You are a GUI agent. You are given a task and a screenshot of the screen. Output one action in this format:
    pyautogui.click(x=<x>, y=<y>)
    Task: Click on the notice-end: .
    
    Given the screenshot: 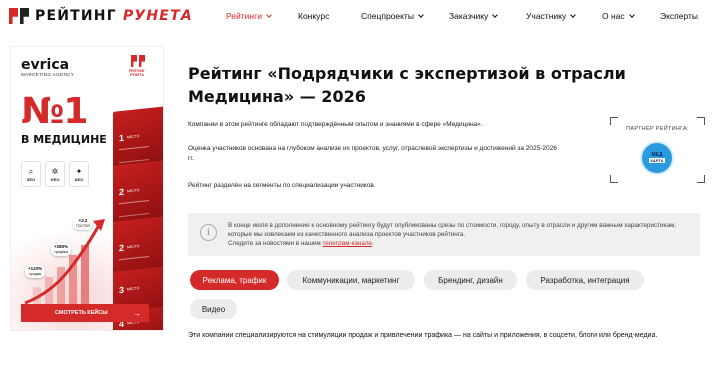 What is the action you would take?
    pyautogui.click(x=373, y=244)
    